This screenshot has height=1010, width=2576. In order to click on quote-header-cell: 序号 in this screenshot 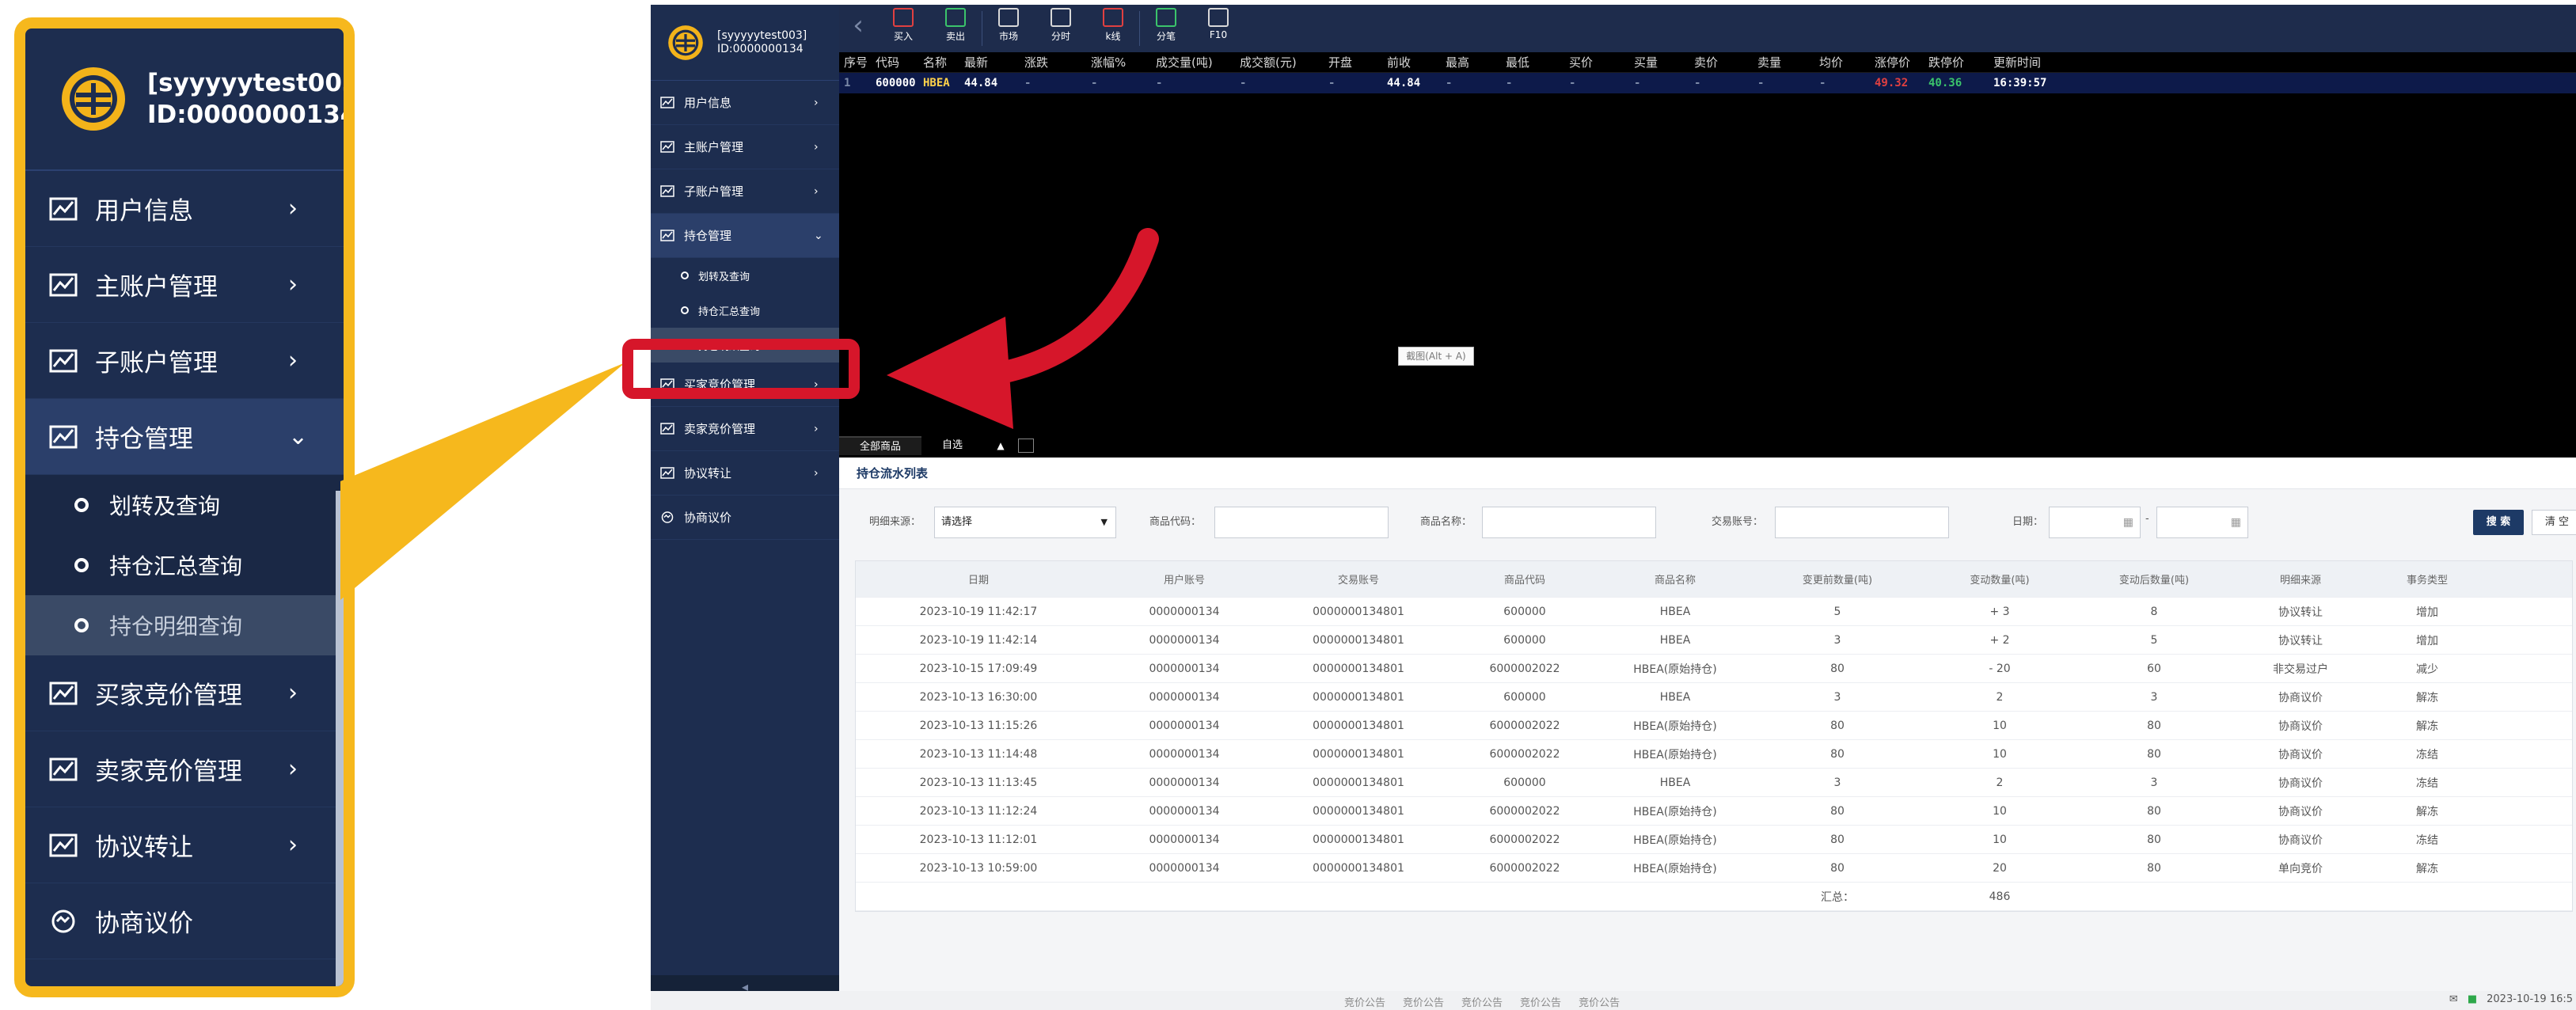, I will do `click(855, 62)`.